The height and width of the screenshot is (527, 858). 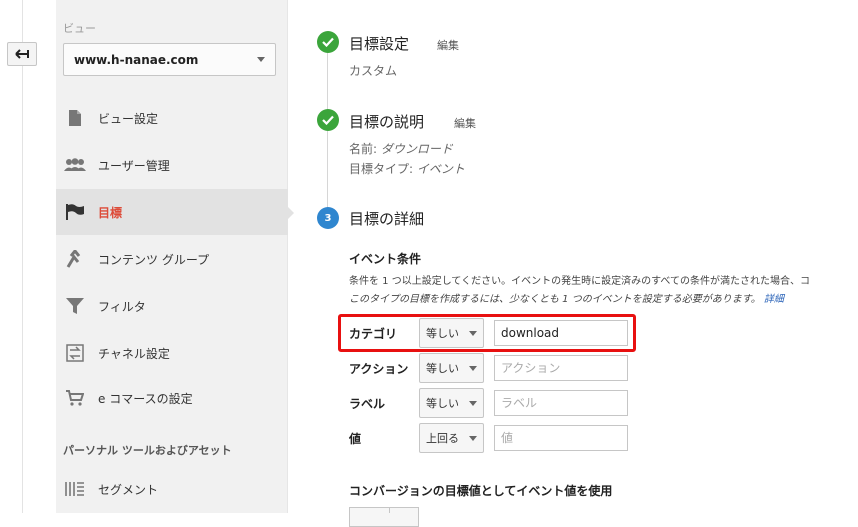 I want to click on sidebar-item-filters: フィルタ, so click(x=172, y=306).